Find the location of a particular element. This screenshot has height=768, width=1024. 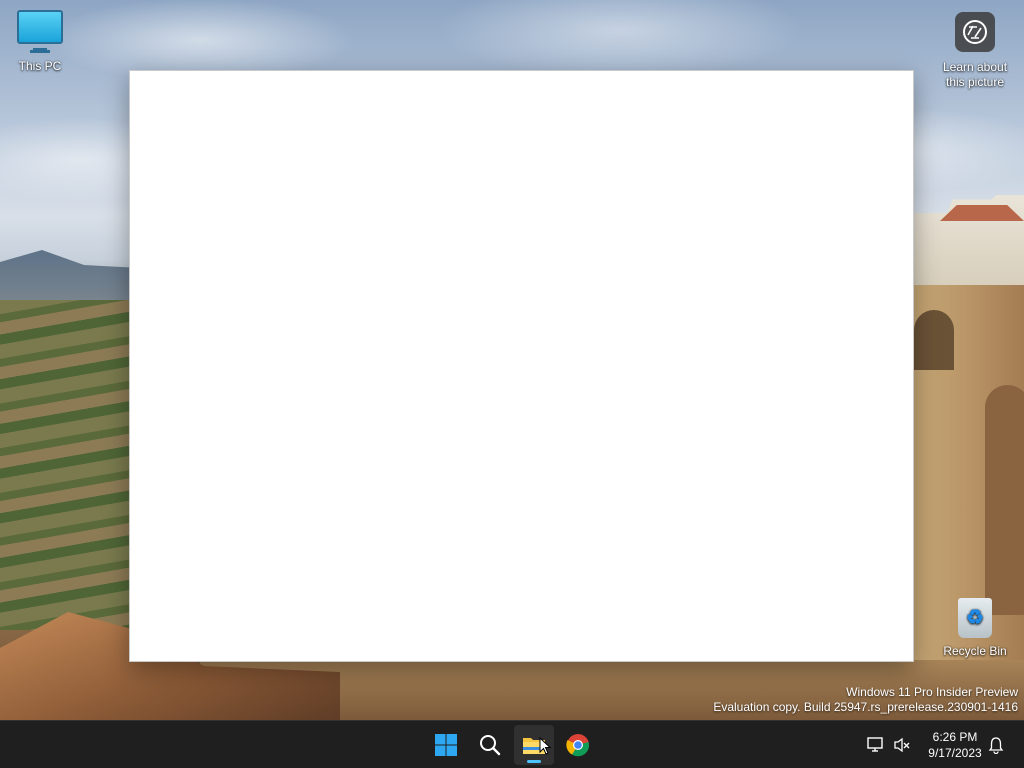

monitor-icon is located at coordinates (40, 30).